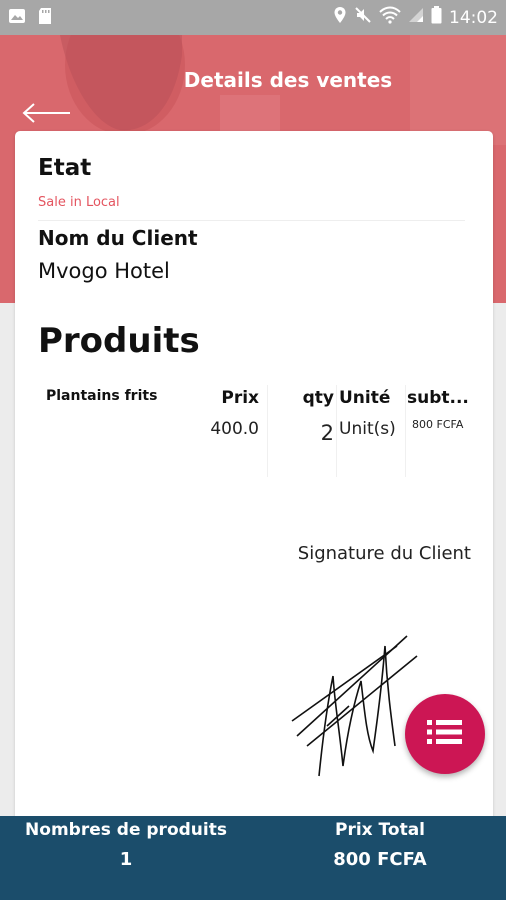 Image resolution: width=506 pixels, height=900 pixels. What do you see at coordinates (126, 859) in the screenshot?
I see `product-count-value: 1` at bounding box center [126, 859].